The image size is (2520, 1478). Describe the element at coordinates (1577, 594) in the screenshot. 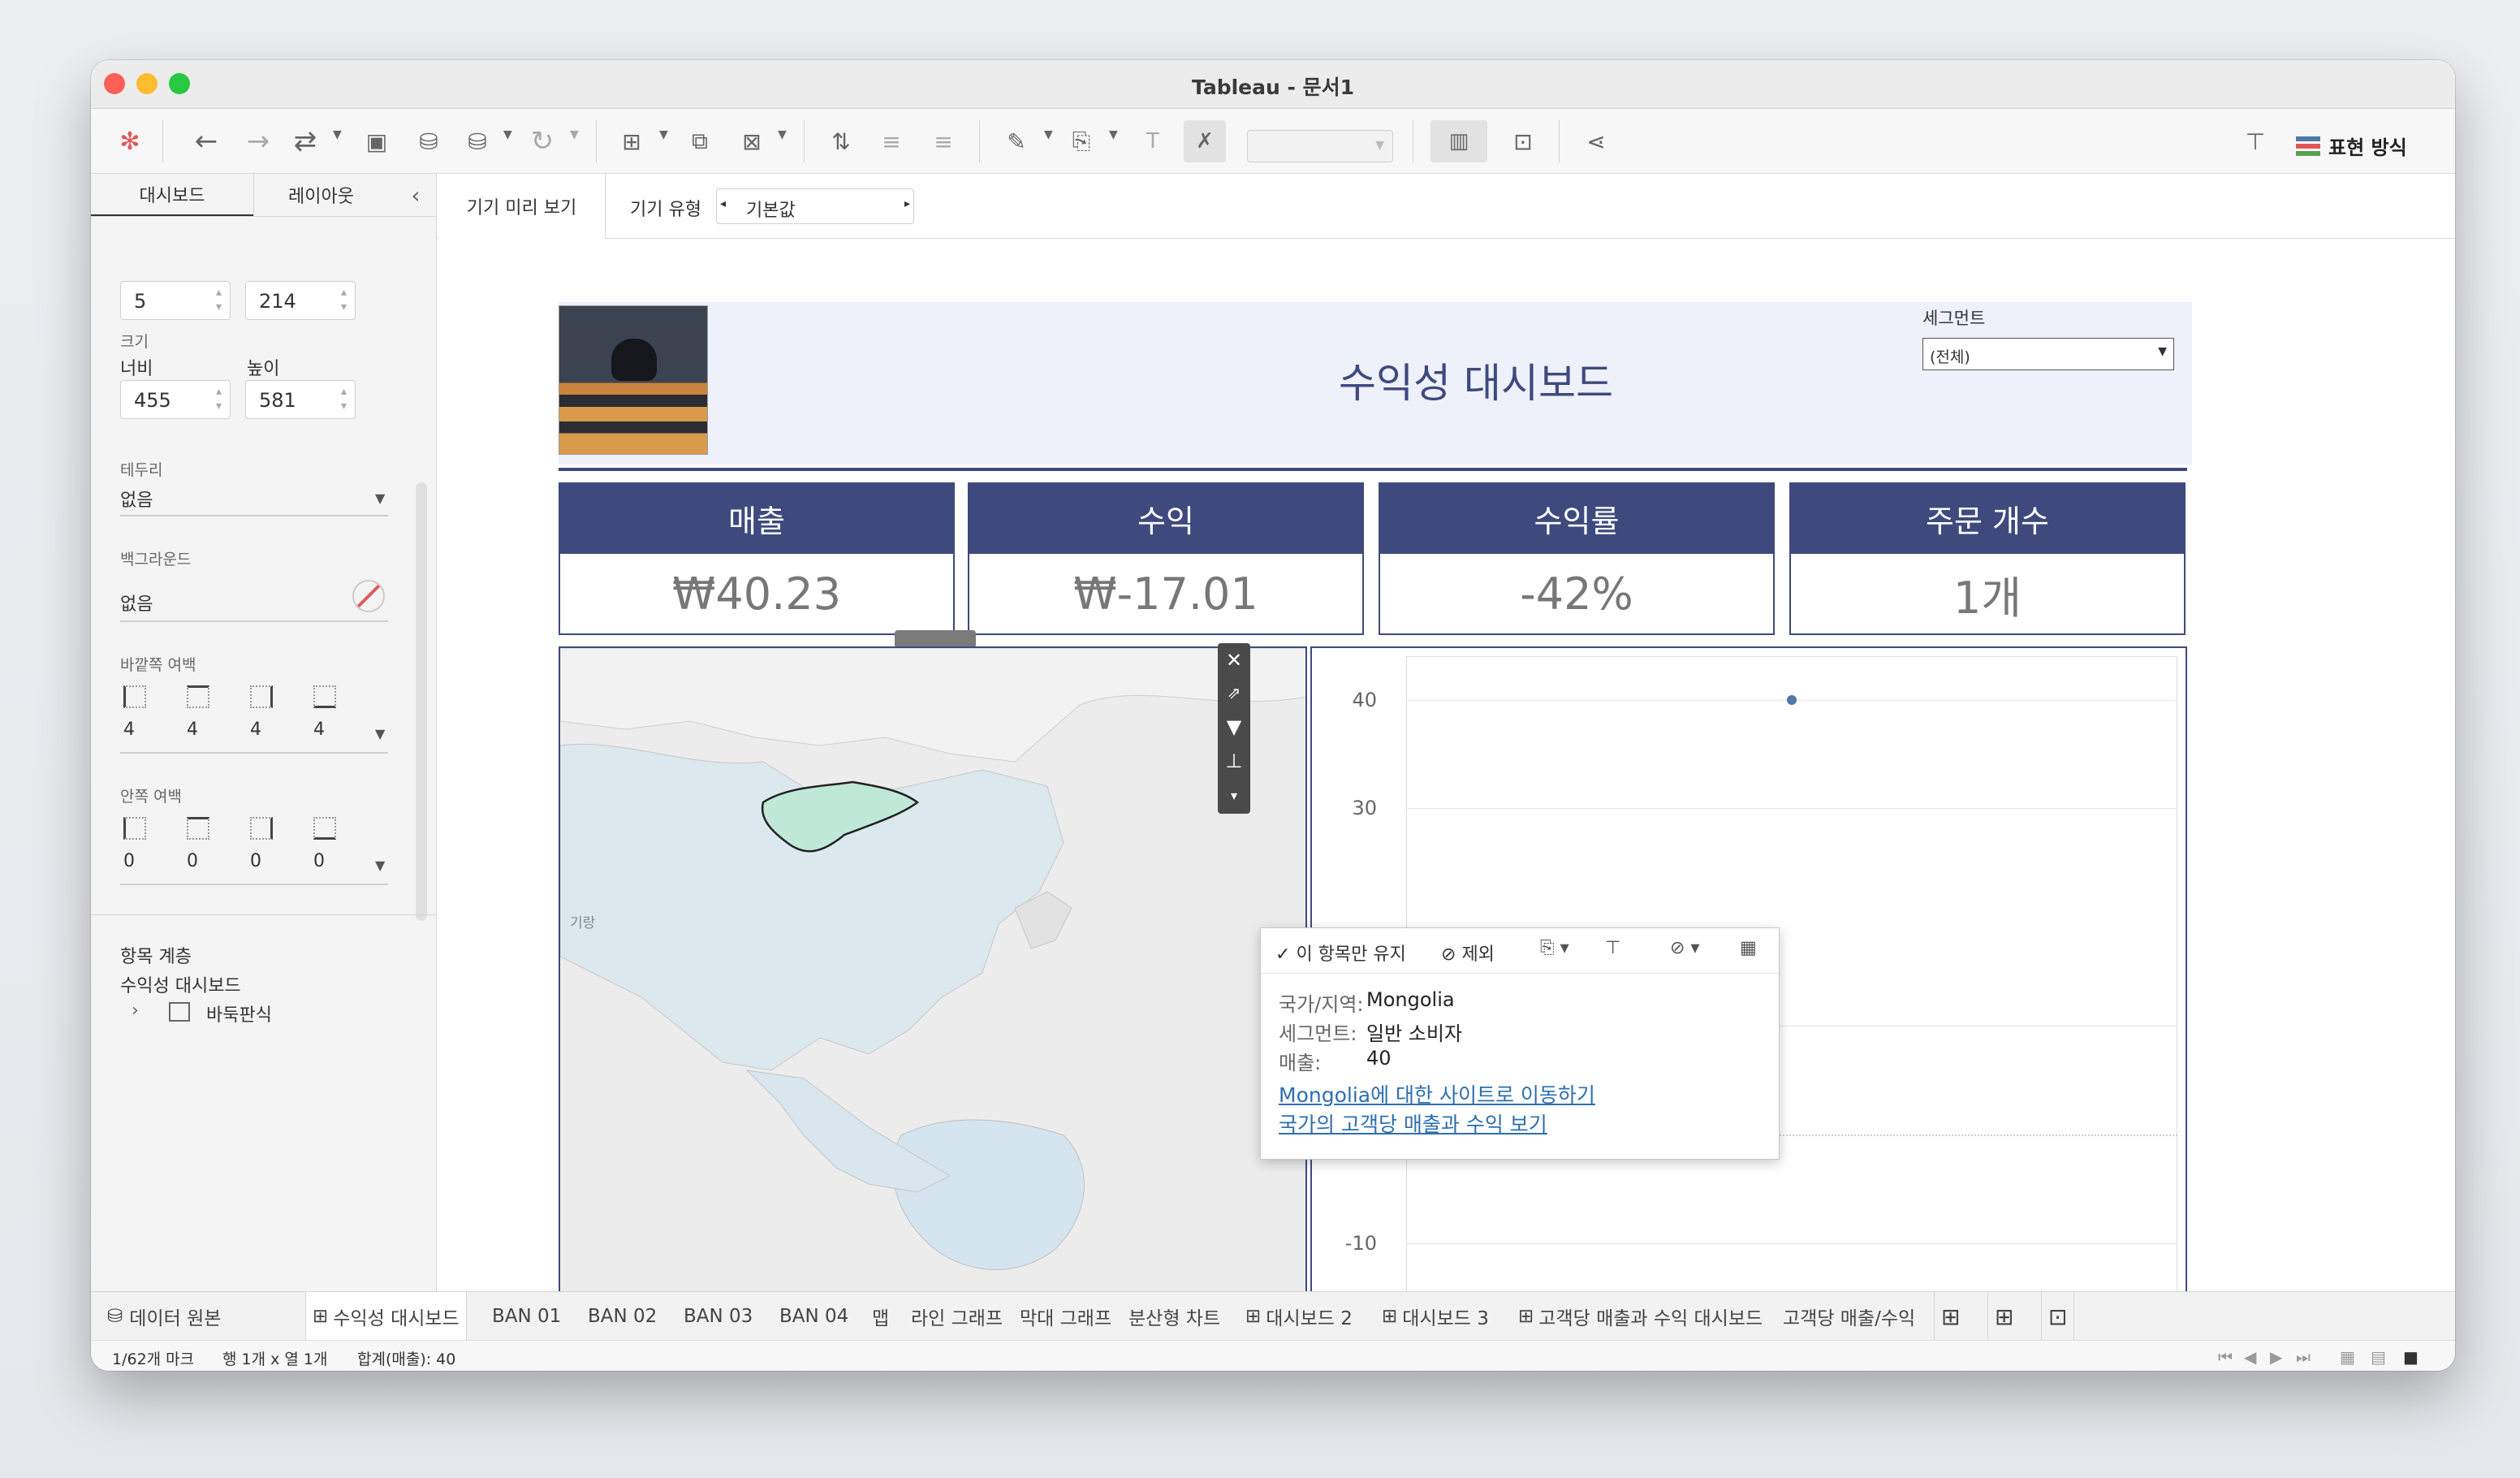

I see `kpi-margin-value: -42%` at that location.